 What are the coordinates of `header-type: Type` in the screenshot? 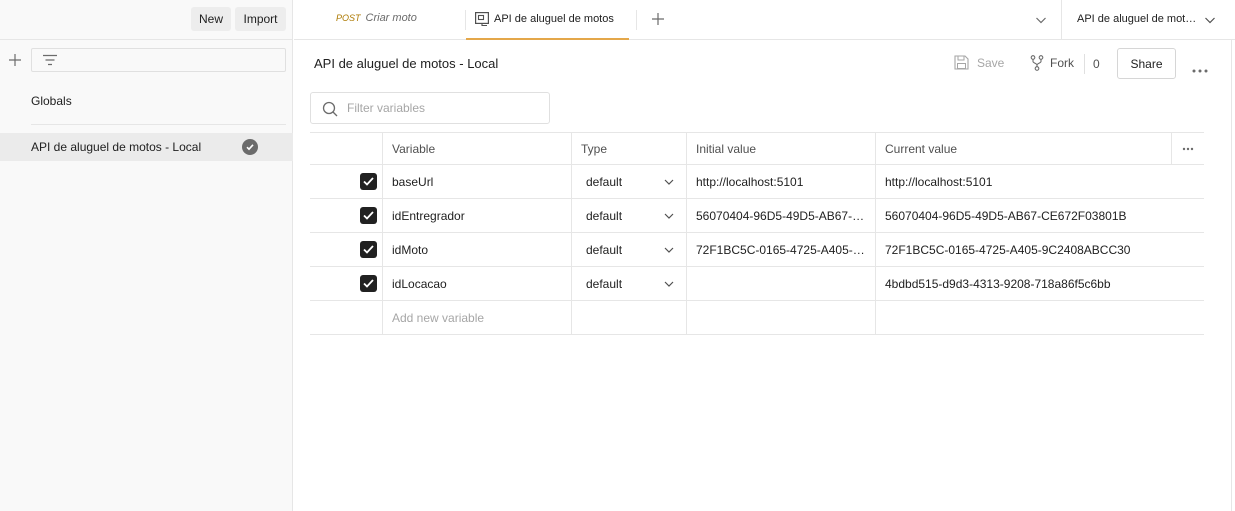 It's located at (629, 148).